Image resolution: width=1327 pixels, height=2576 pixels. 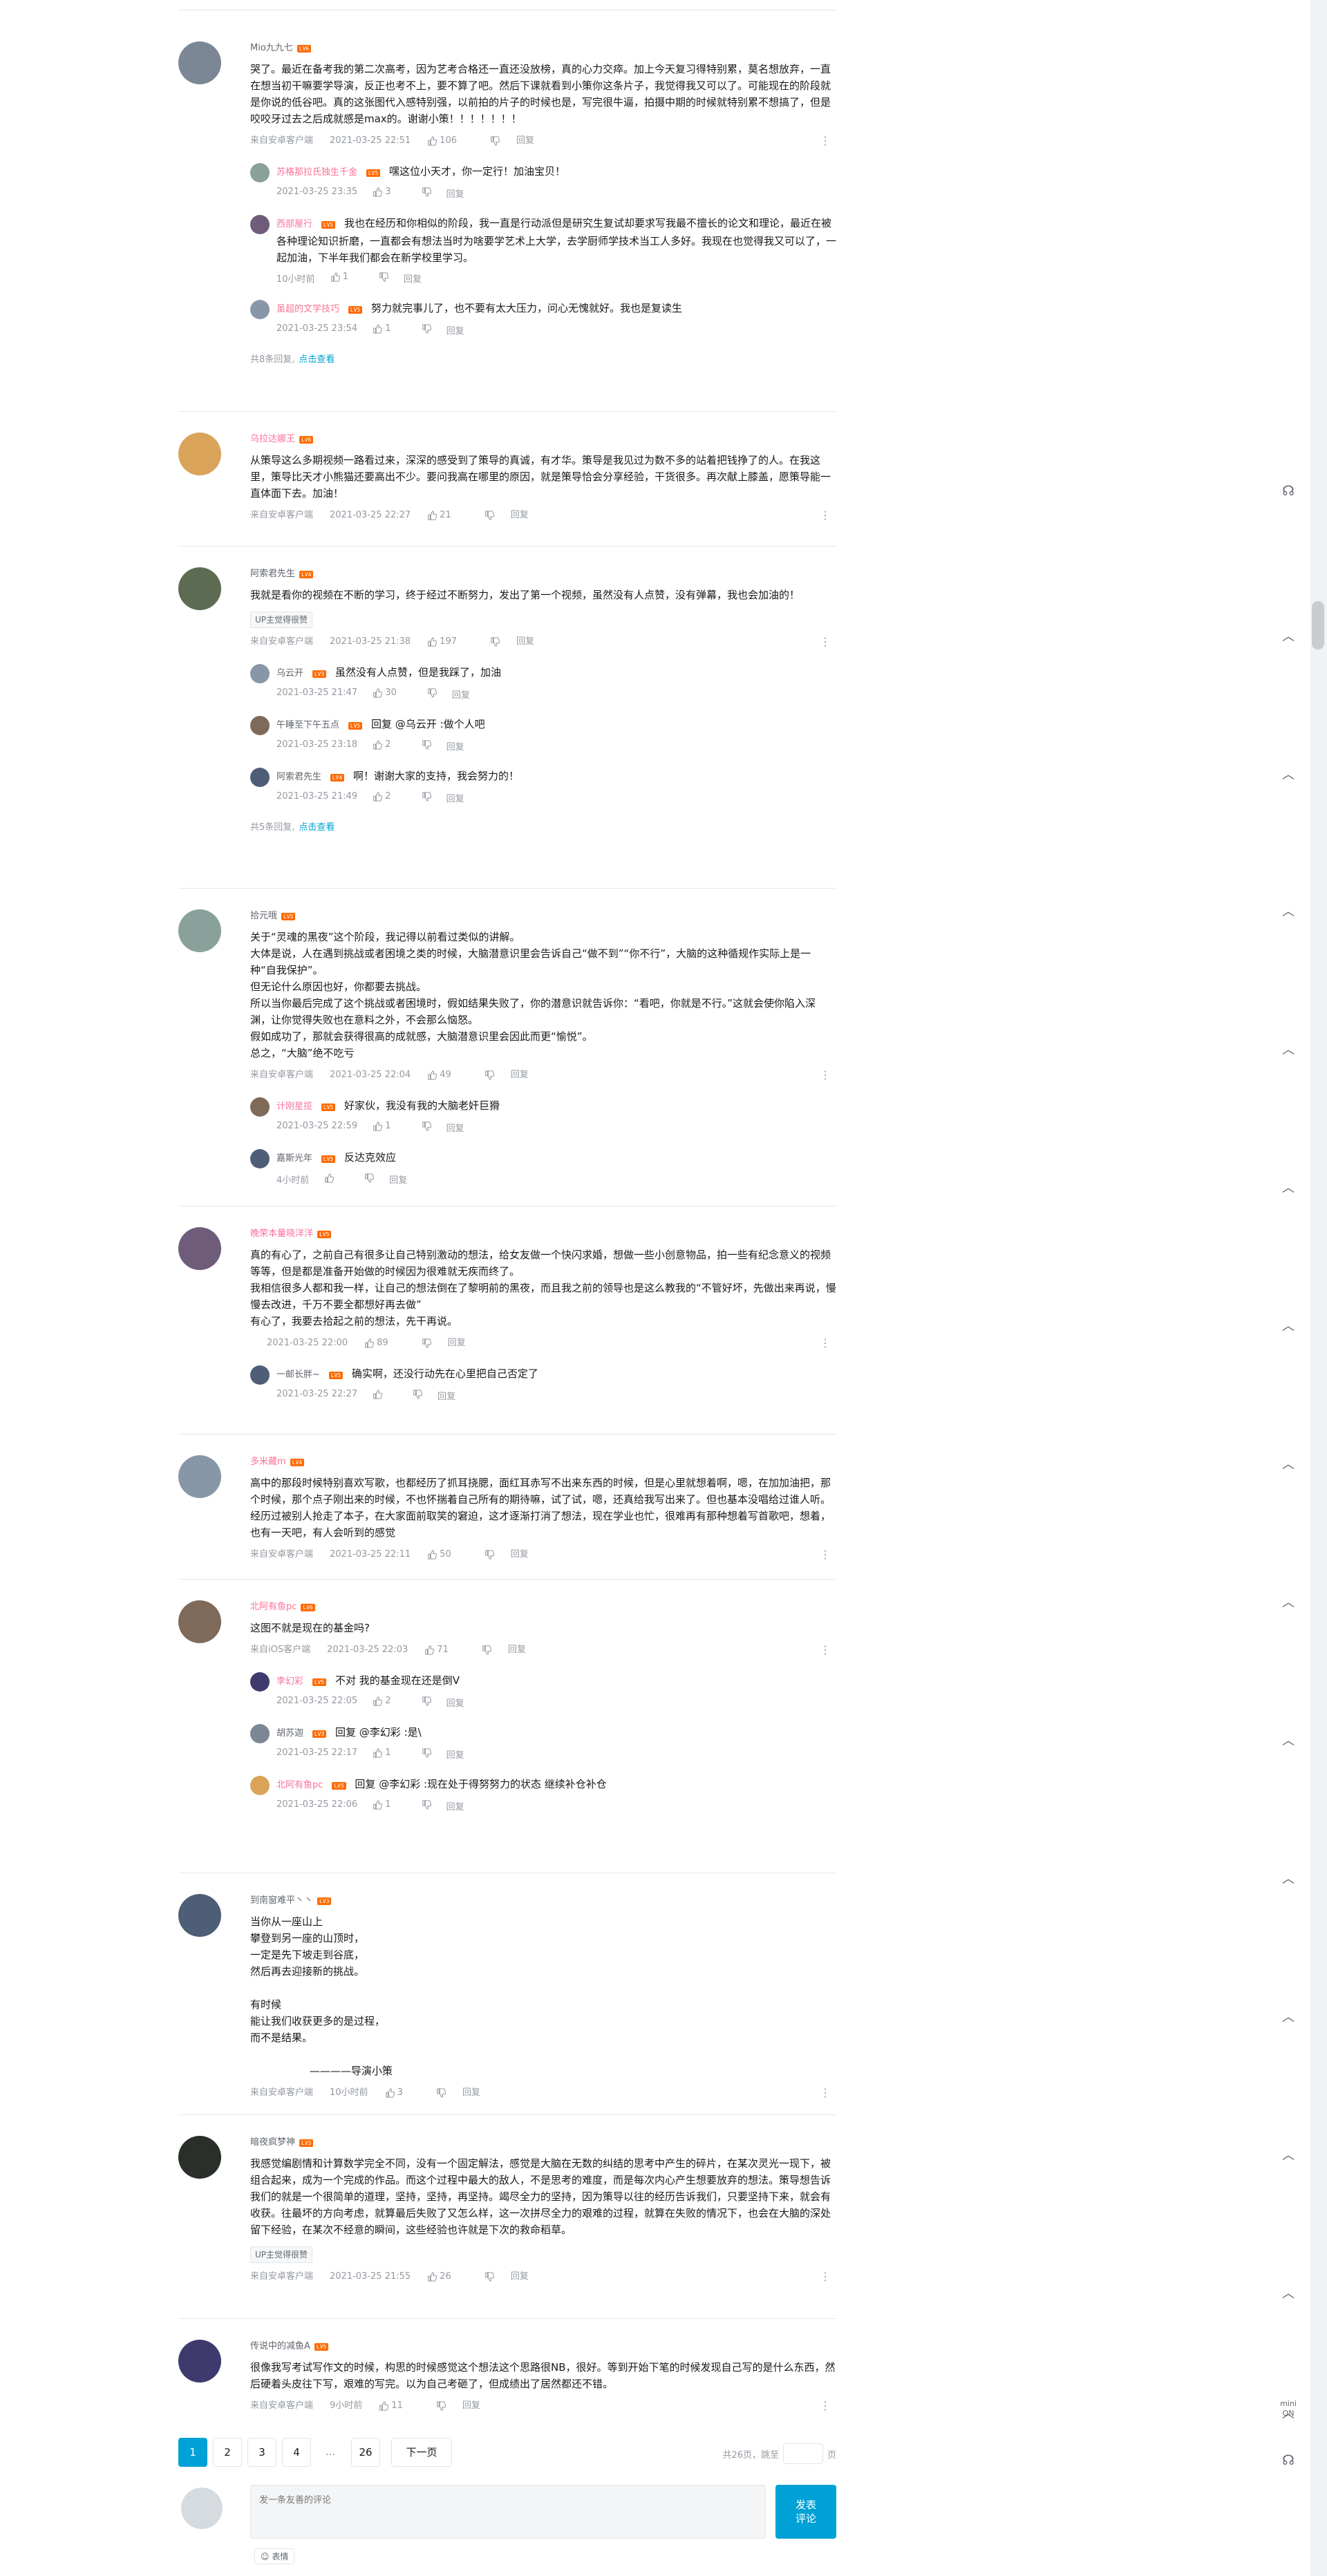 I want to click on scrollbar, so click(x=1318, y=1288).